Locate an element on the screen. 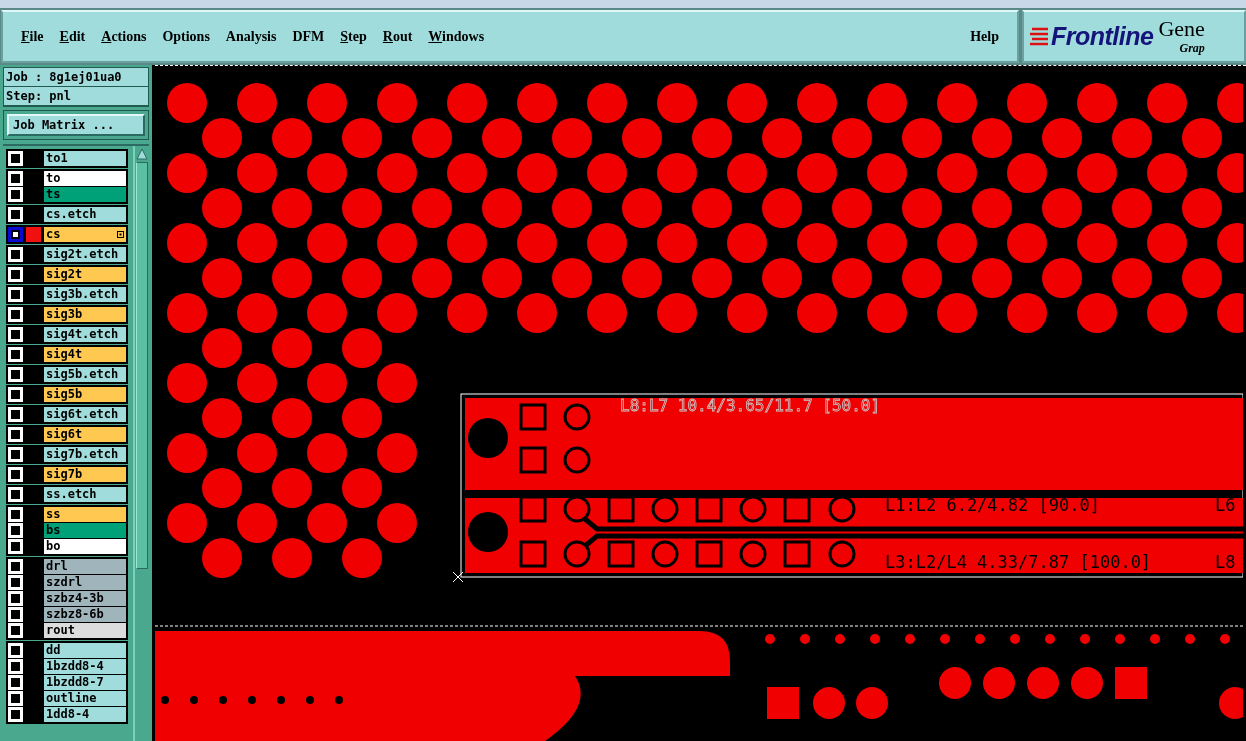  menu-item: Rout is located at coordinates (397, 36).